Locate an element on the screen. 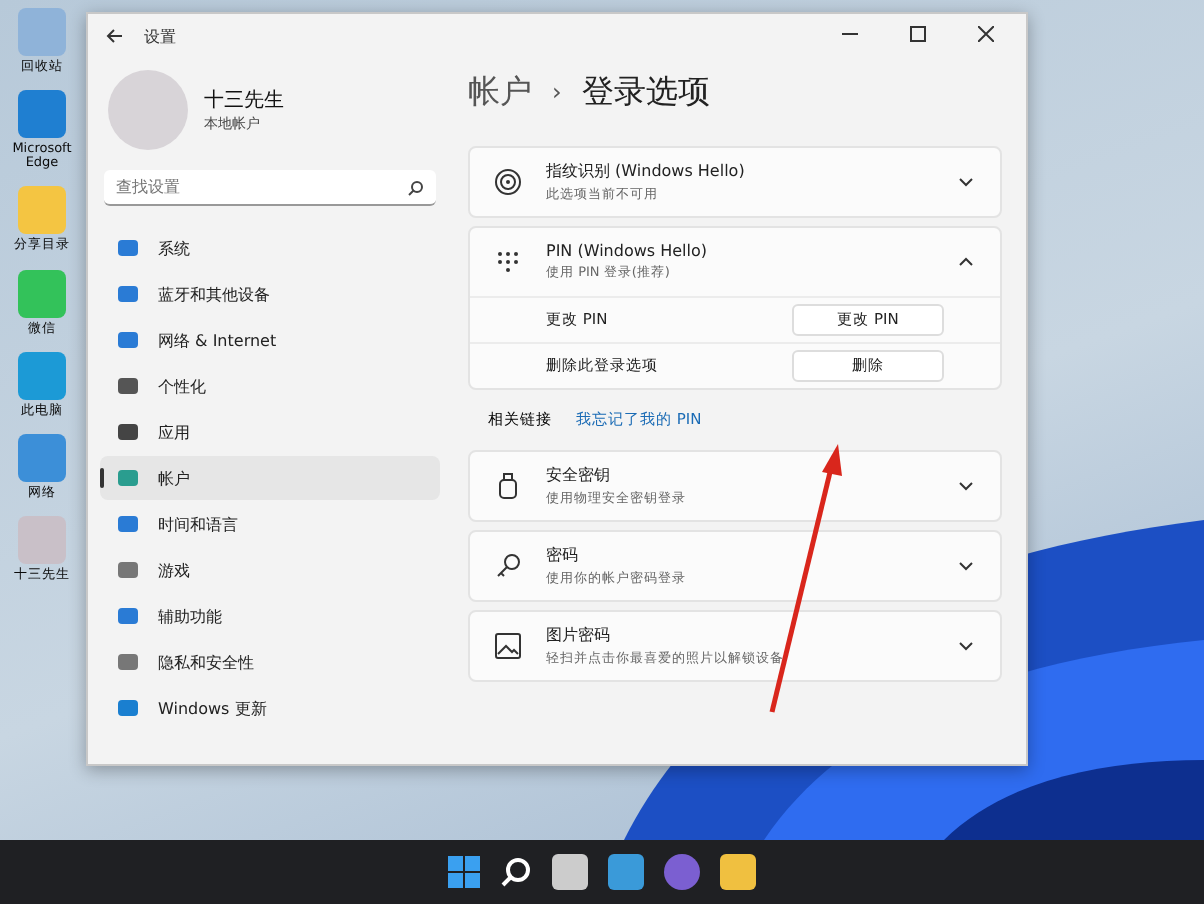 The image size is (1204, 904). option-title: 指纹识别 (Windows Hello) is located at coordinates (646, 171).